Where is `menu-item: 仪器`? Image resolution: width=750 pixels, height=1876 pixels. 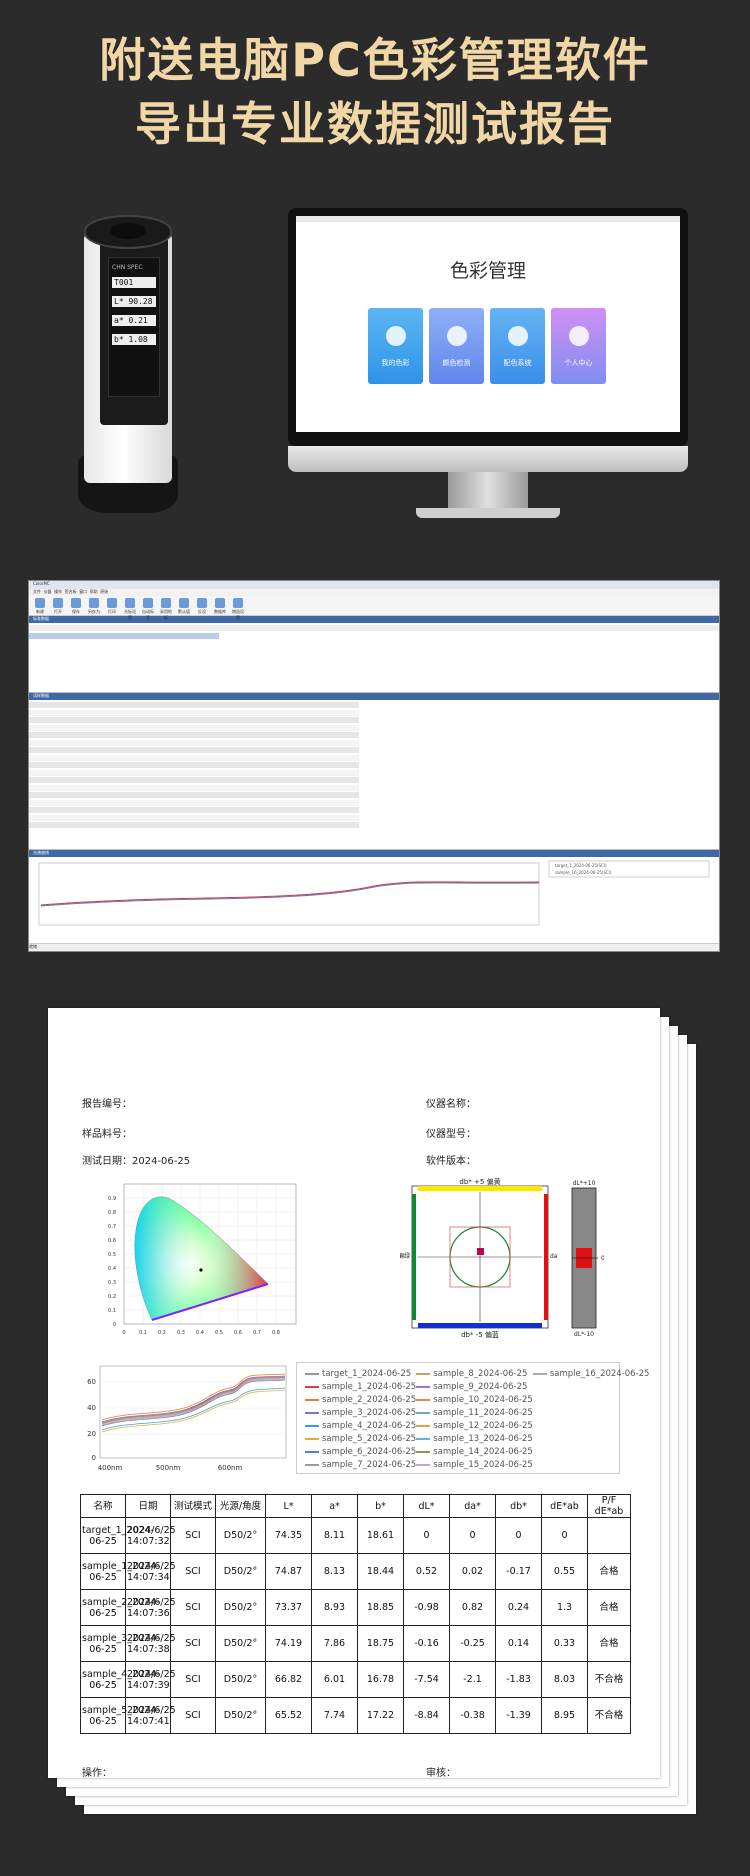 menu-item: 仪器 is located at coordinates (48, 591).